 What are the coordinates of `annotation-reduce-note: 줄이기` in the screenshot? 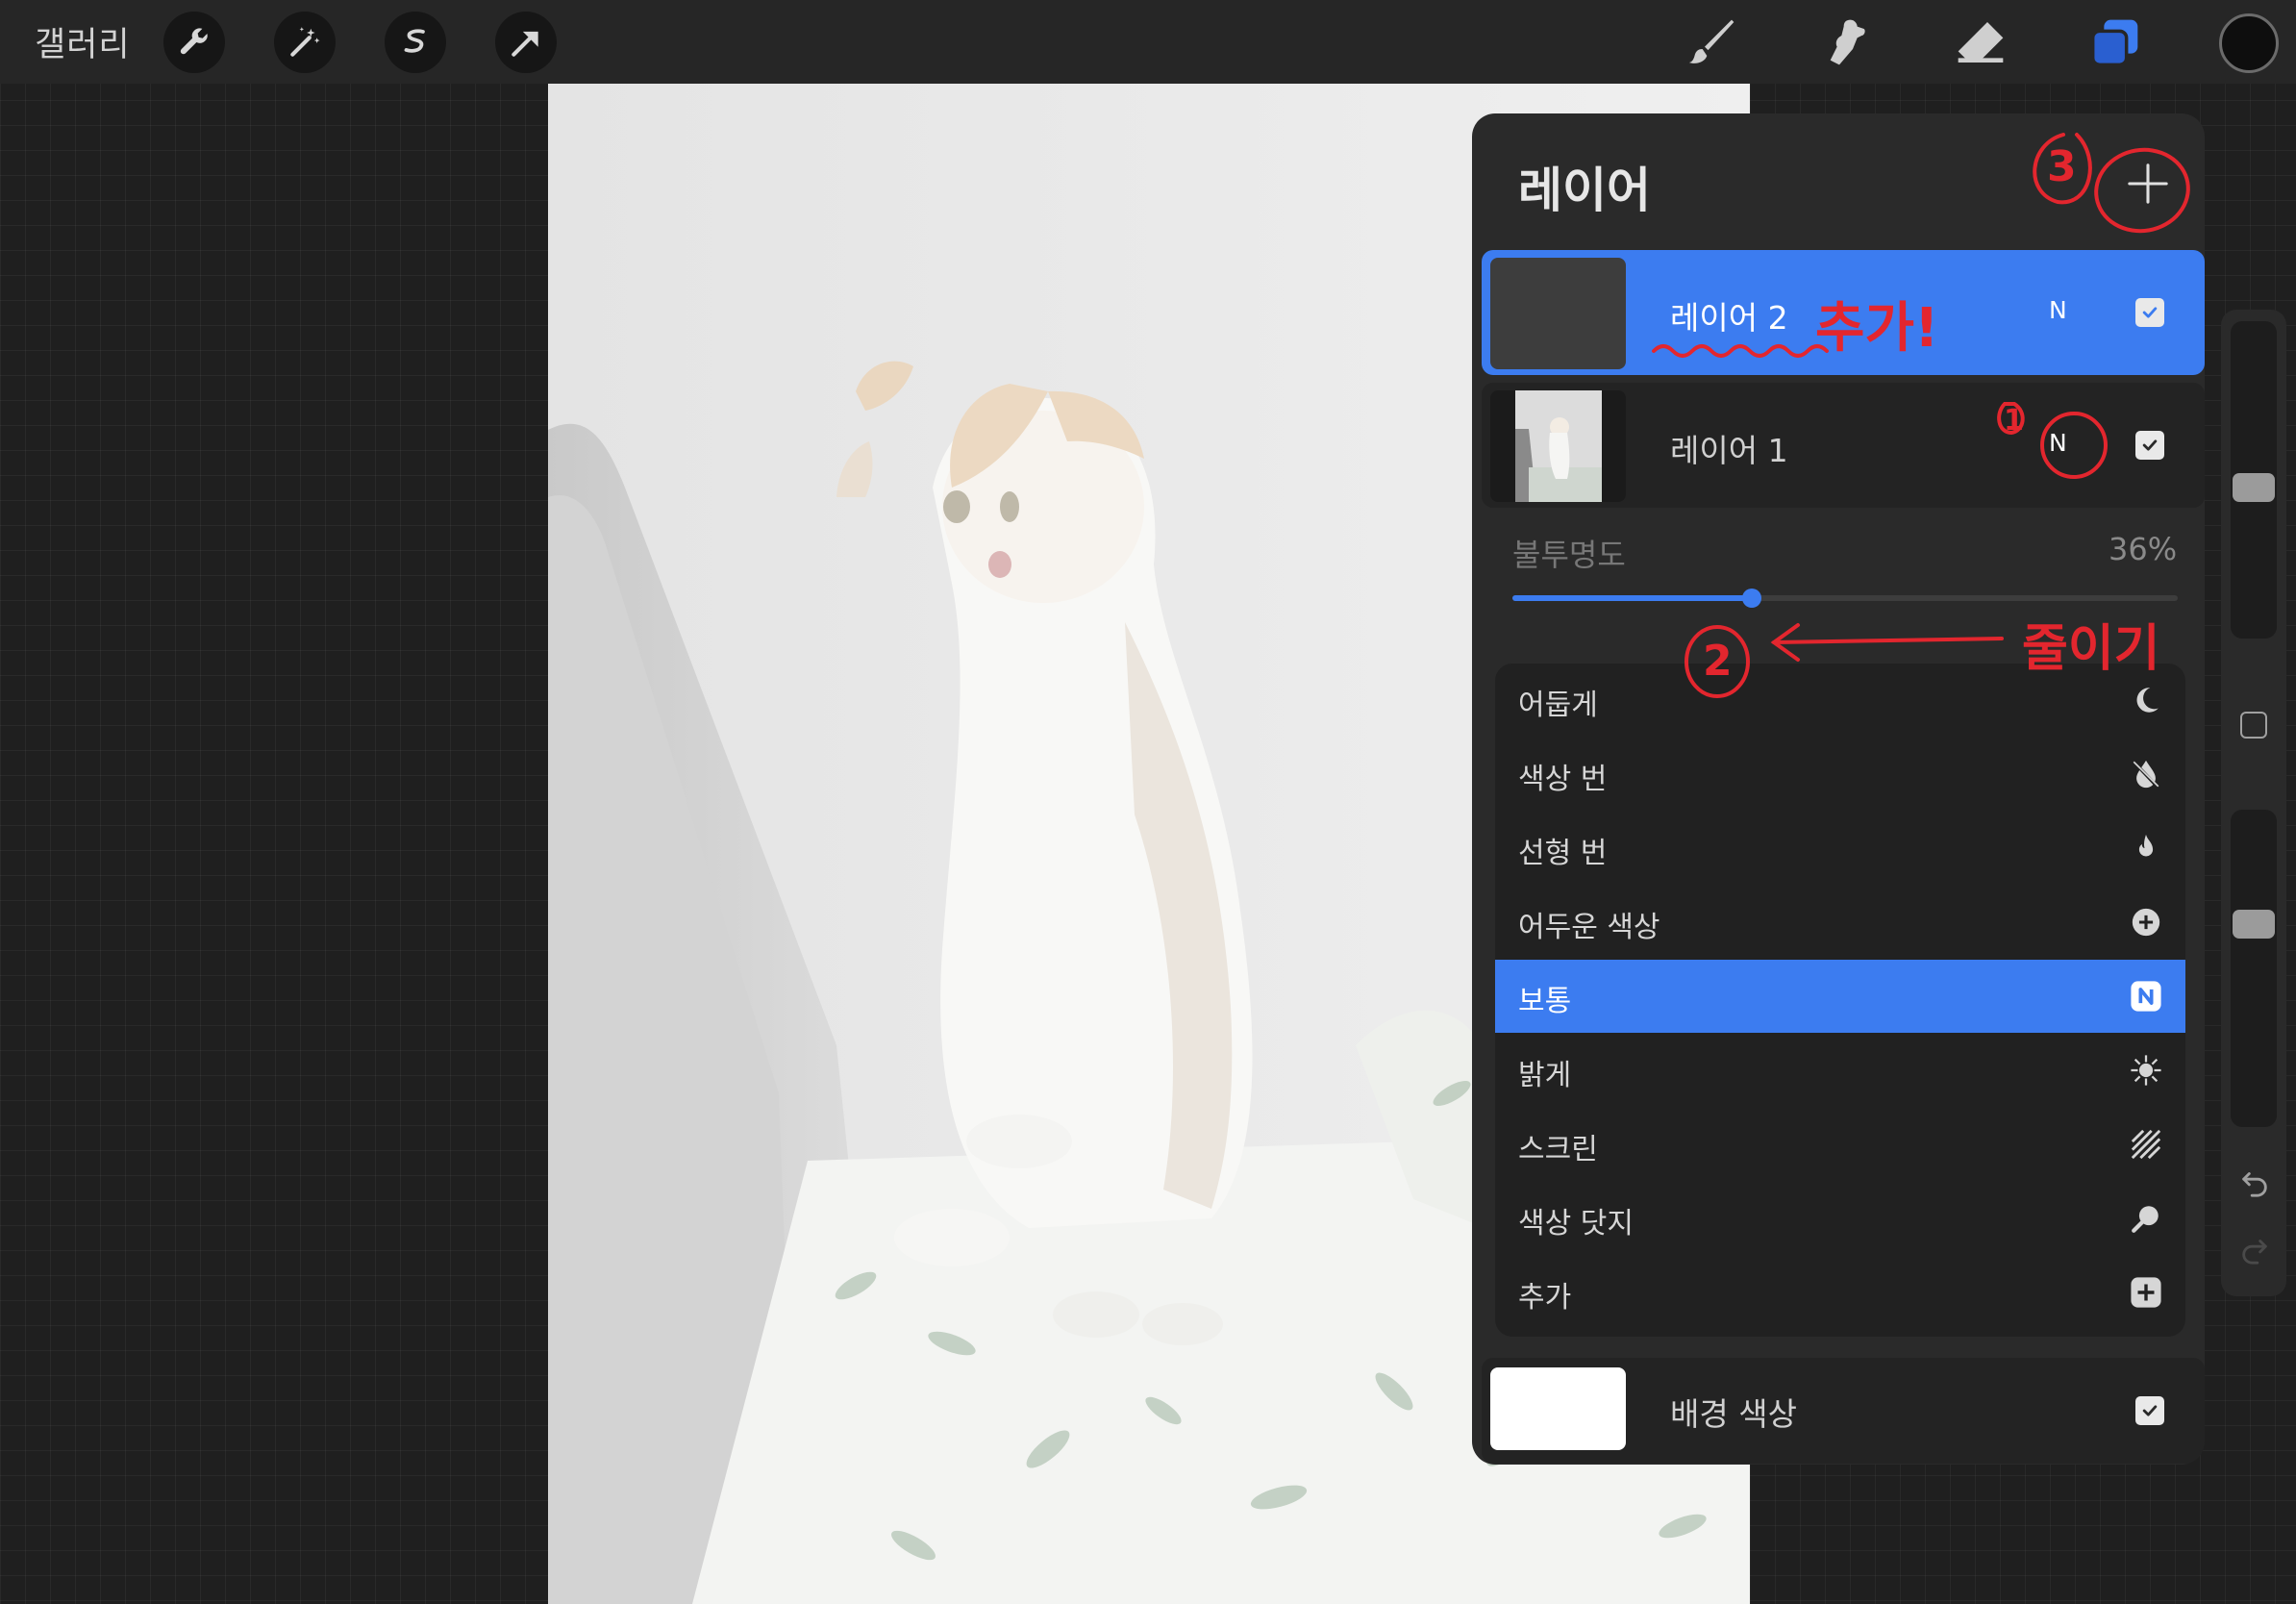 It's located at (2091, 649).